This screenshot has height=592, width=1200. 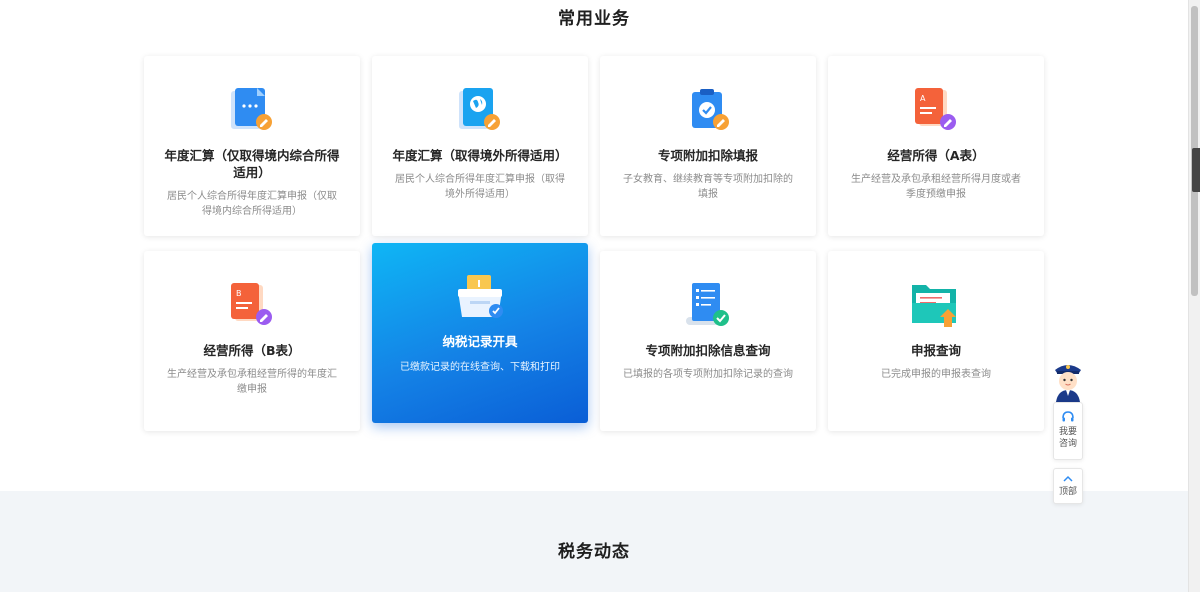 I want to click on card-description: 居民个人综合所得年度汇算申报（取得境外所得适用）, so click(x=480, y=187).